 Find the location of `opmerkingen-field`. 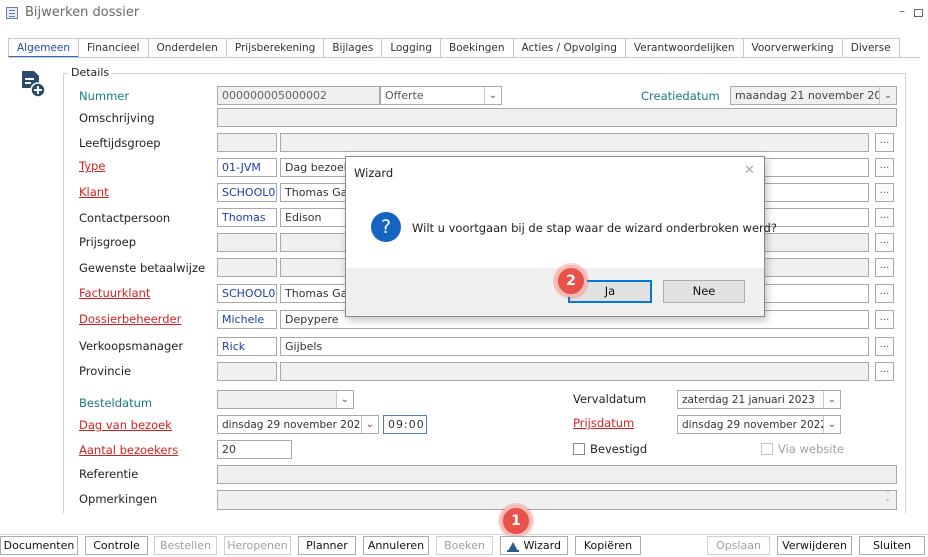

opmerkingen-field is located at coordinates (557, 500).